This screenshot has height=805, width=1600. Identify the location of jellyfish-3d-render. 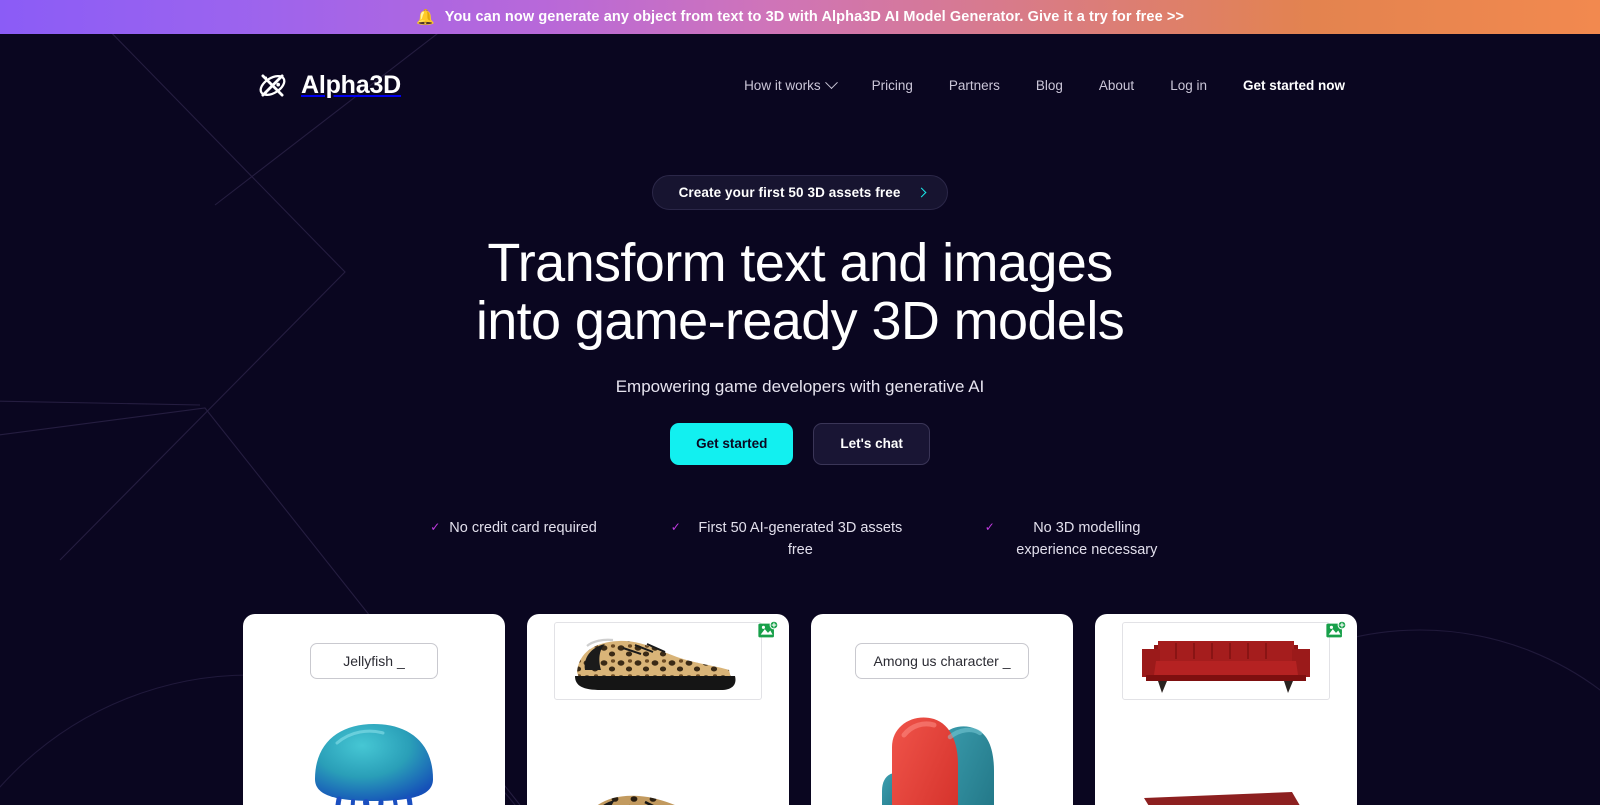
(374, 764).